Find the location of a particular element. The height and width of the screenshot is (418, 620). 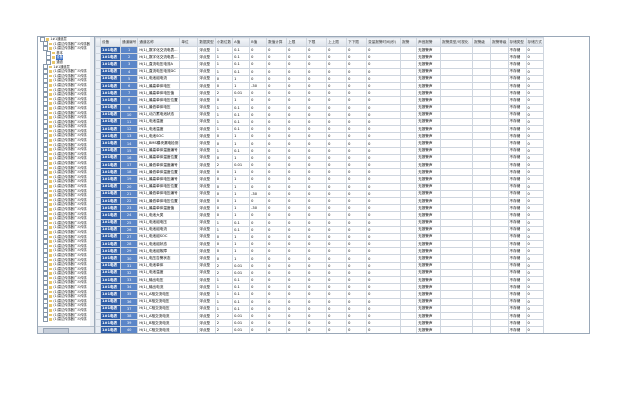

table-cell: H(1)_电池组SOC is located at coordinates (159, 237).